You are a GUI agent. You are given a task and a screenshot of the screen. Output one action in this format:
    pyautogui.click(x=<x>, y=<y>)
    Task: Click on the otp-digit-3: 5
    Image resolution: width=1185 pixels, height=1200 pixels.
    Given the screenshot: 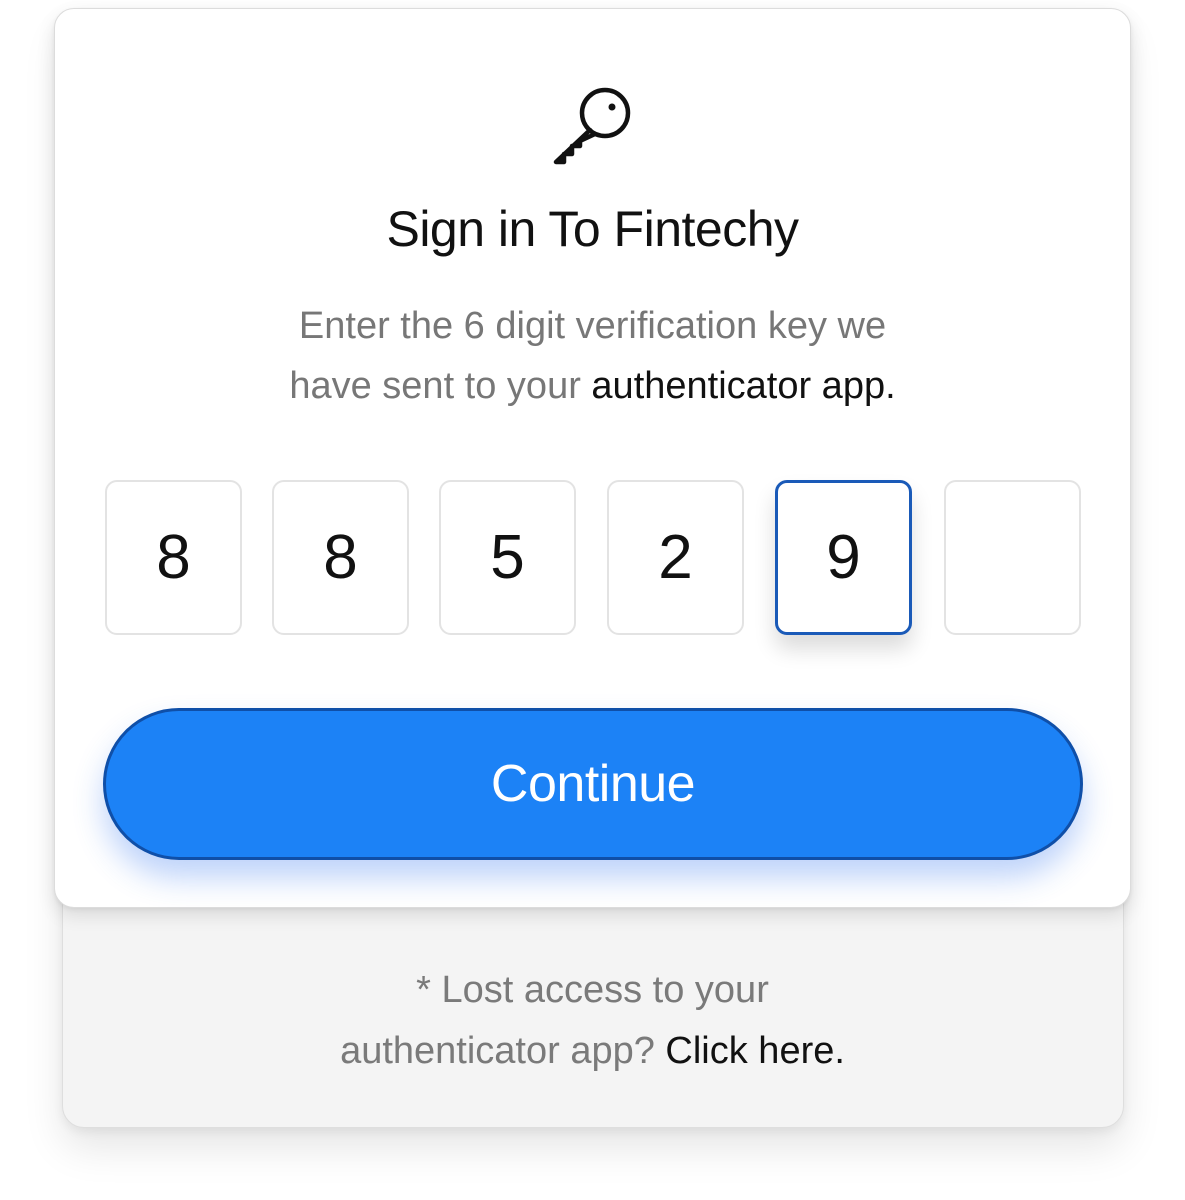 What is the action you would take?
    pyautogui.click(x=507, y=557)
    